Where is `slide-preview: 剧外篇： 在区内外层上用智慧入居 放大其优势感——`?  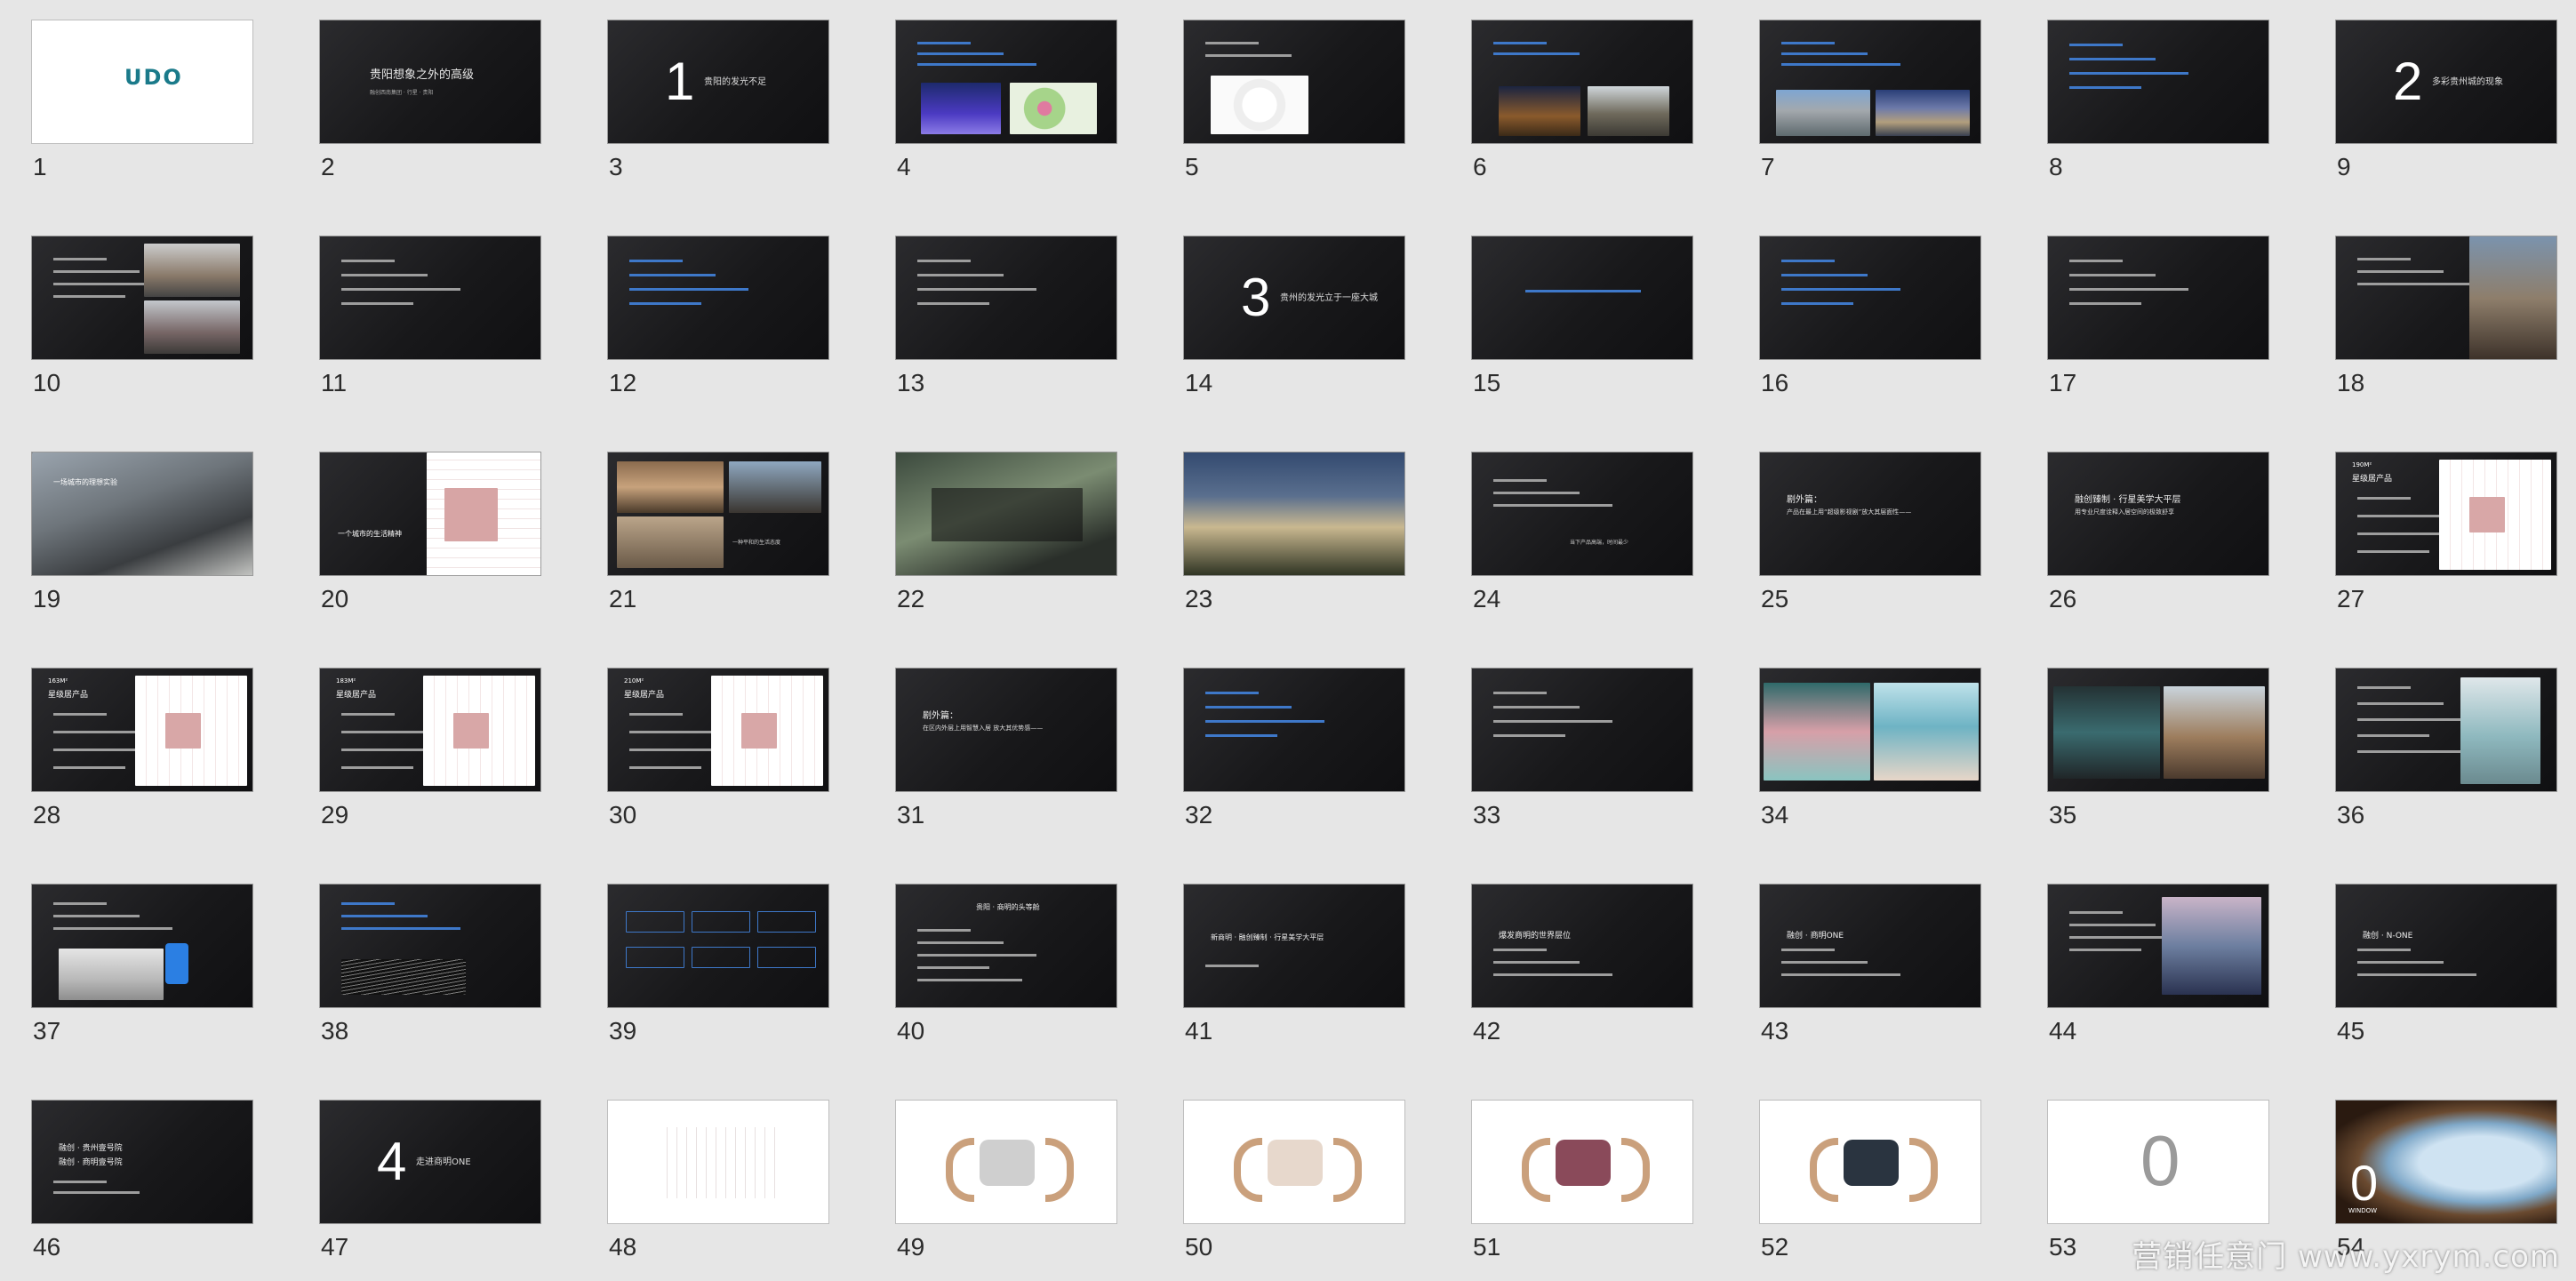
slide-preview: 剧外篇： 在区内外层上用智慧入居 放大其优势感—— is located at coordinates (1006, 730).